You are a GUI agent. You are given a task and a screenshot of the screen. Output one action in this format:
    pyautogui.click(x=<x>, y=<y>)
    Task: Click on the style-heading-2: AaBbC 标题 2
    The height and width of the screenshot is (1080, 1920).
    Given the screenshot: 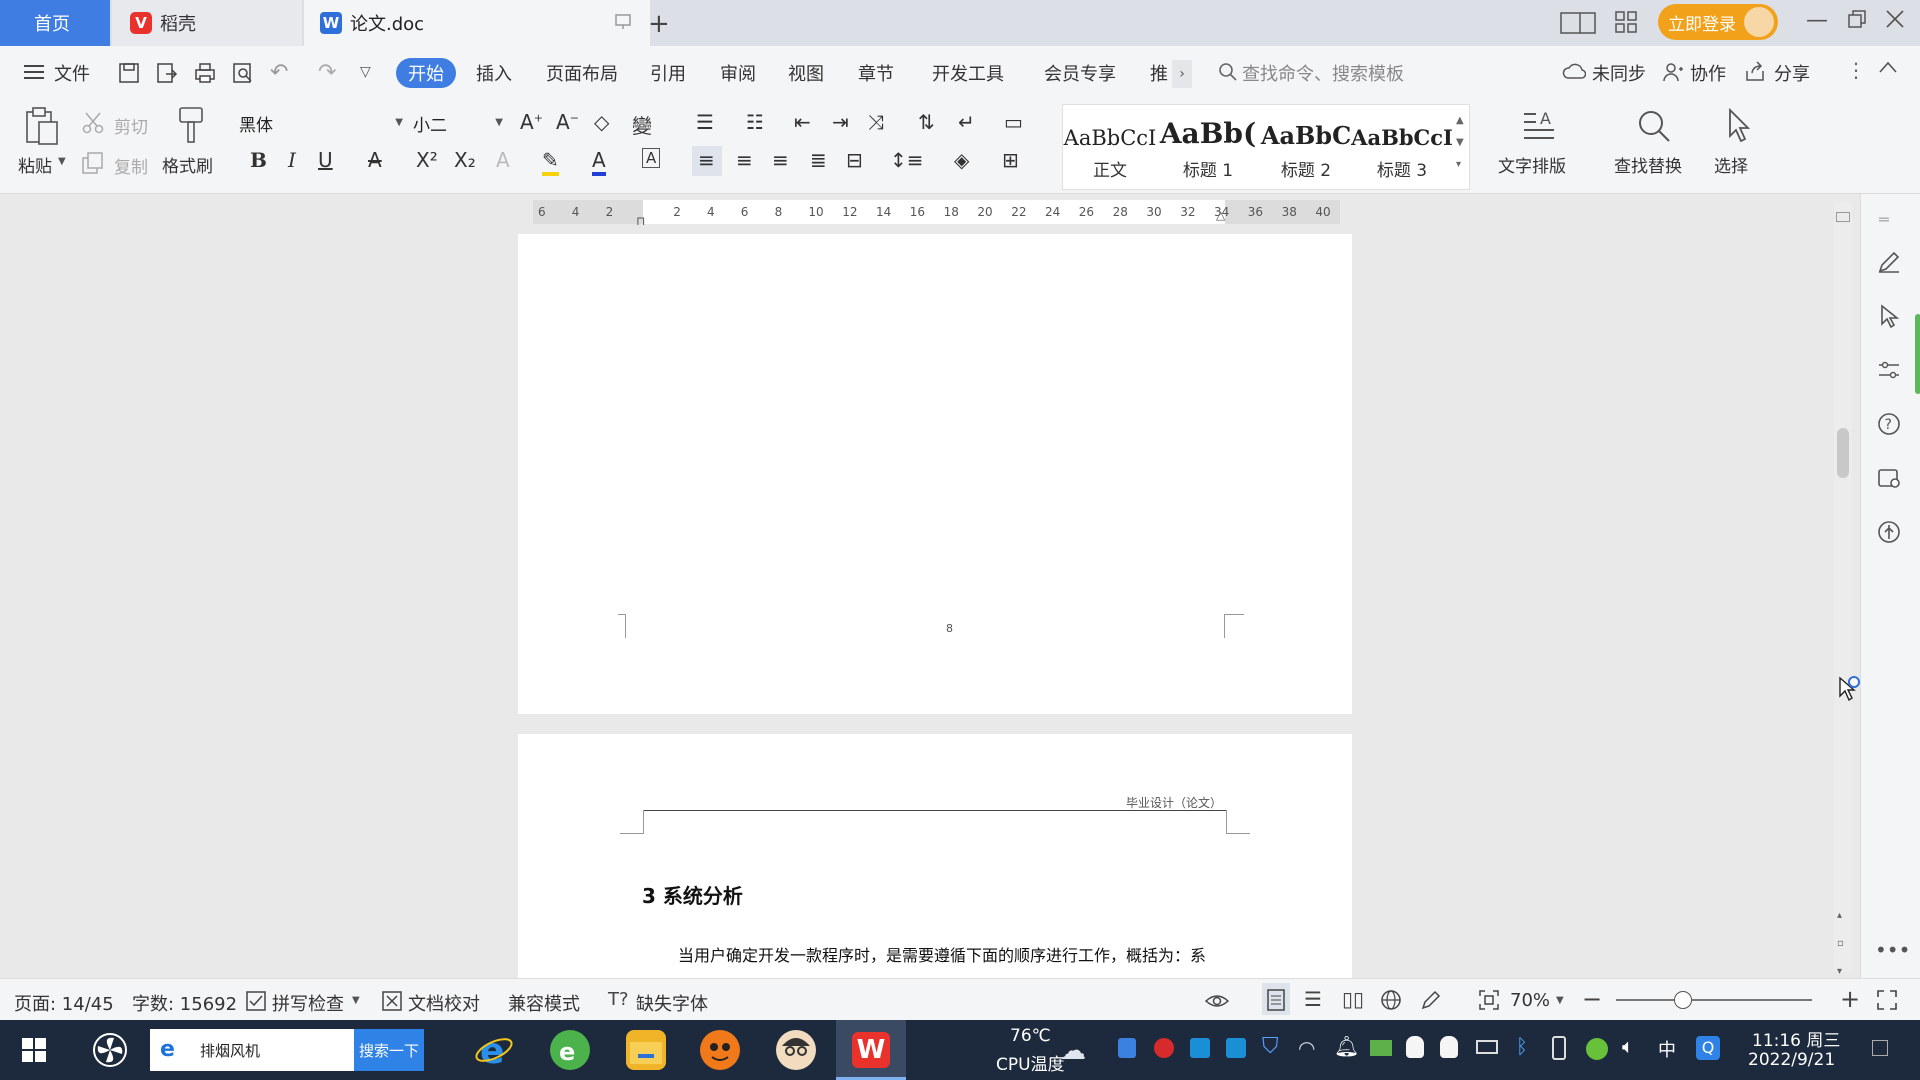 What is the action you would take?
    pyautogui.click(x=1306, y=147)
    